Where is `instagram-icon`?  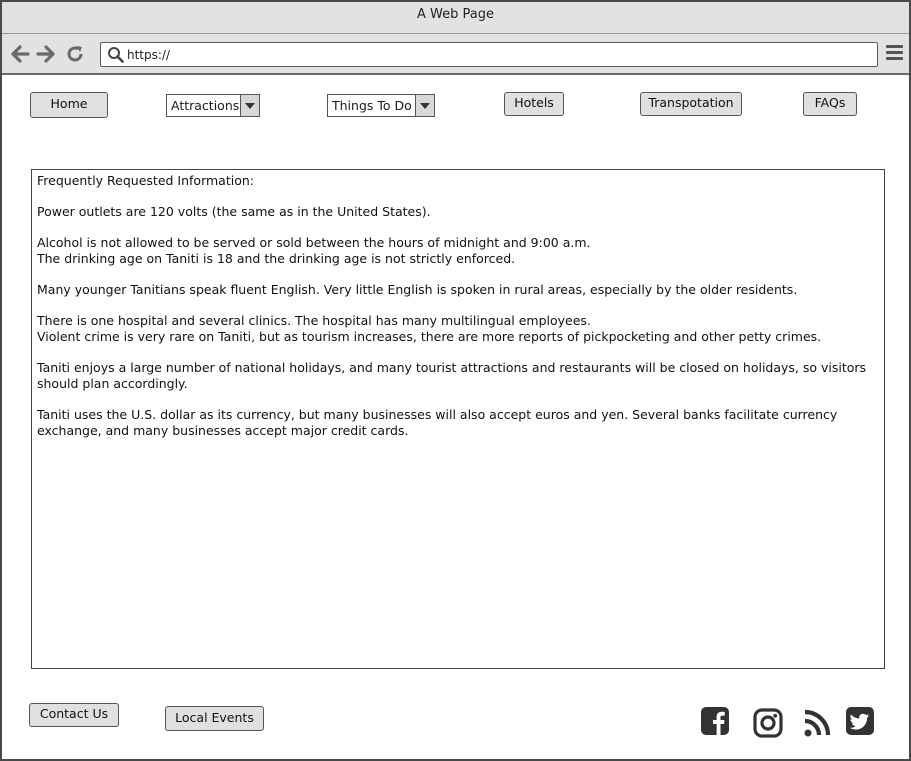
instagram-icon is located at coordinates (768, 723).